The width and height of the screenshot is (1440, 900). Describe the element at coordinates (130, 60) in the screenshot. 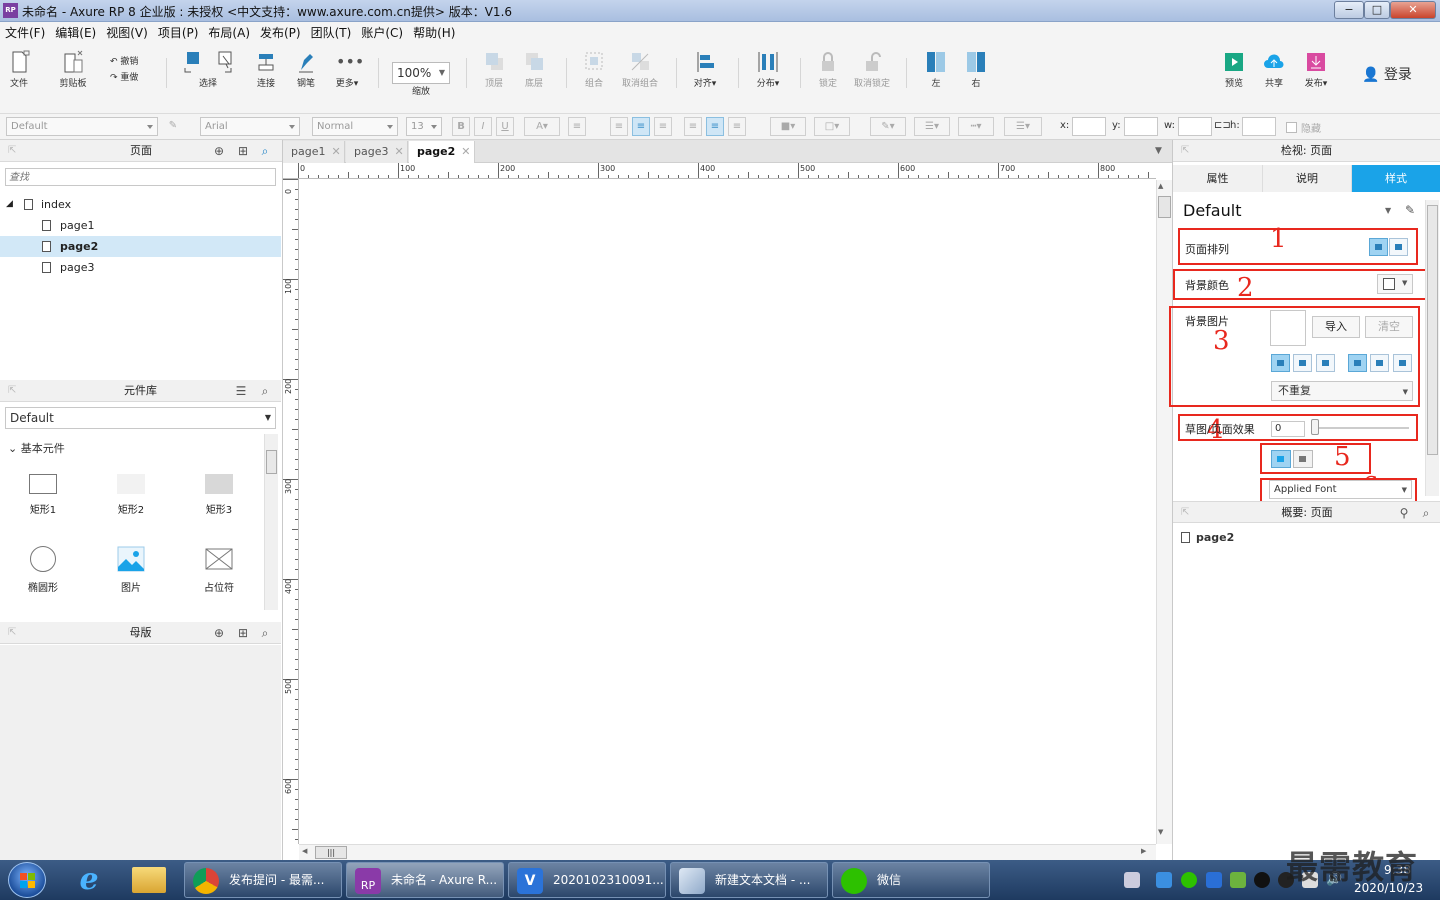

I see `undo-button: ↶ 撤销` at that location.